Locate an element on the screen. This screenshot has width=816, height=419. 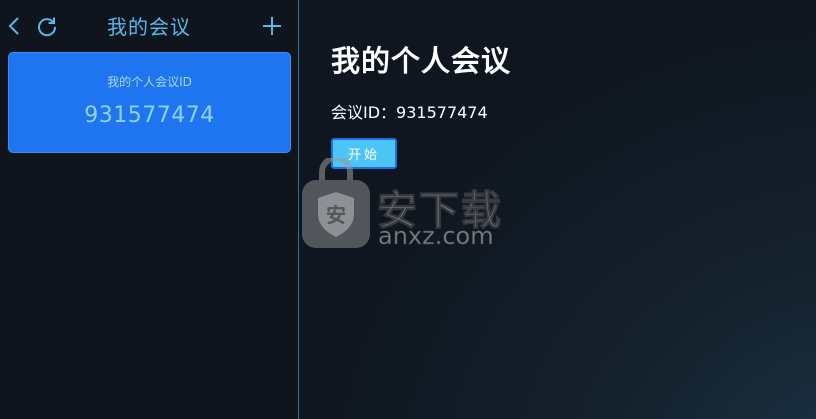
shield-logo-icon: 安 is located at coordinates (336, 203).